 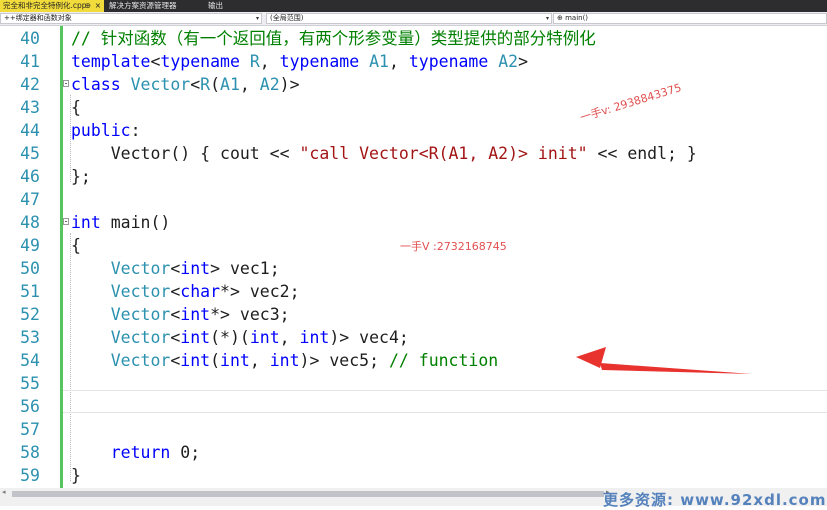 I want to click on code-line: Vector<int(int, int)> vec5; // function, so click(x=284, y=360).